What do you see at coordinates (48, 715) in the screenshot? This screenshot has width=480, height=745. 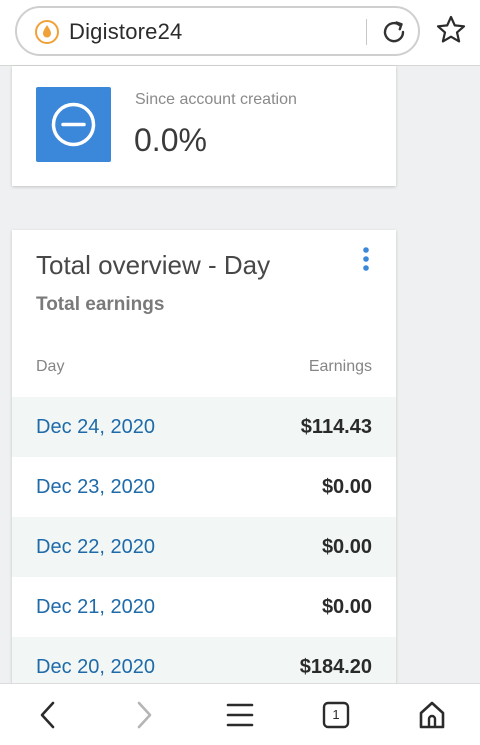 I see `back-icon` at bounding box center [48, 715].